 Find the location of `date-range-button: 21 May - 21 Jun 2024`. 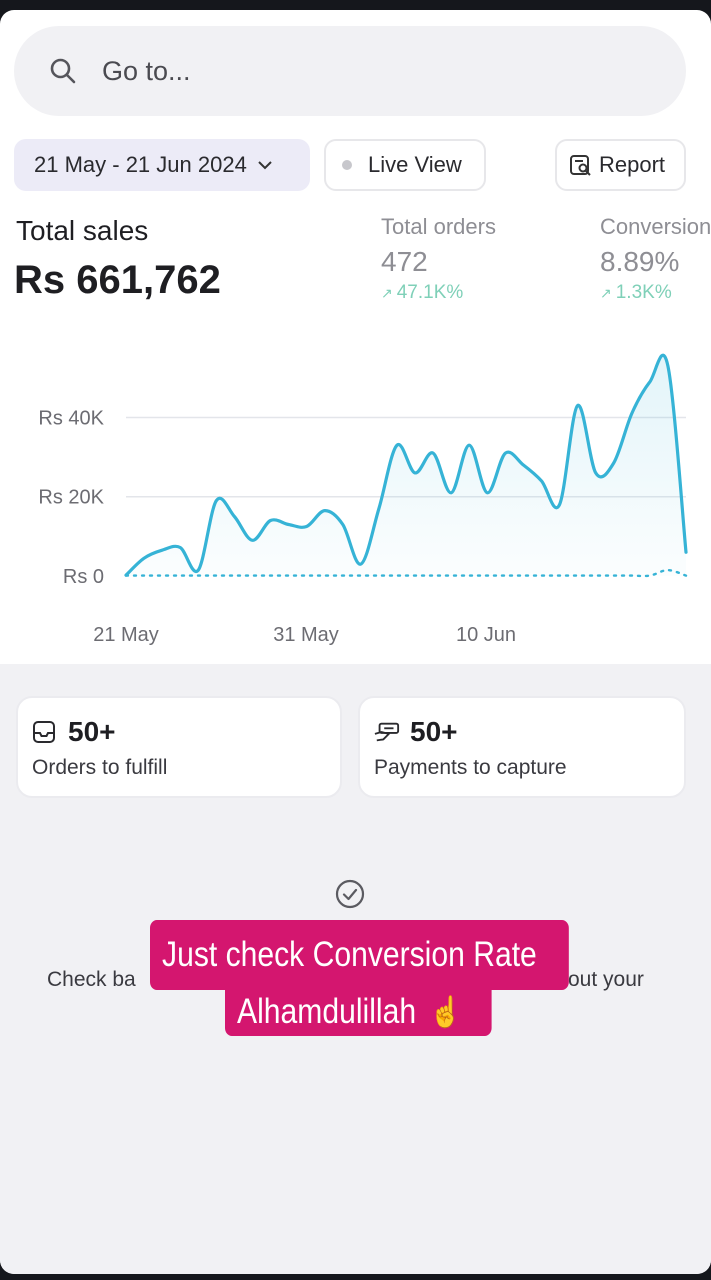

date-range-button: 21 May - 21 Jun 2024 is located at coordinates (162, 165).